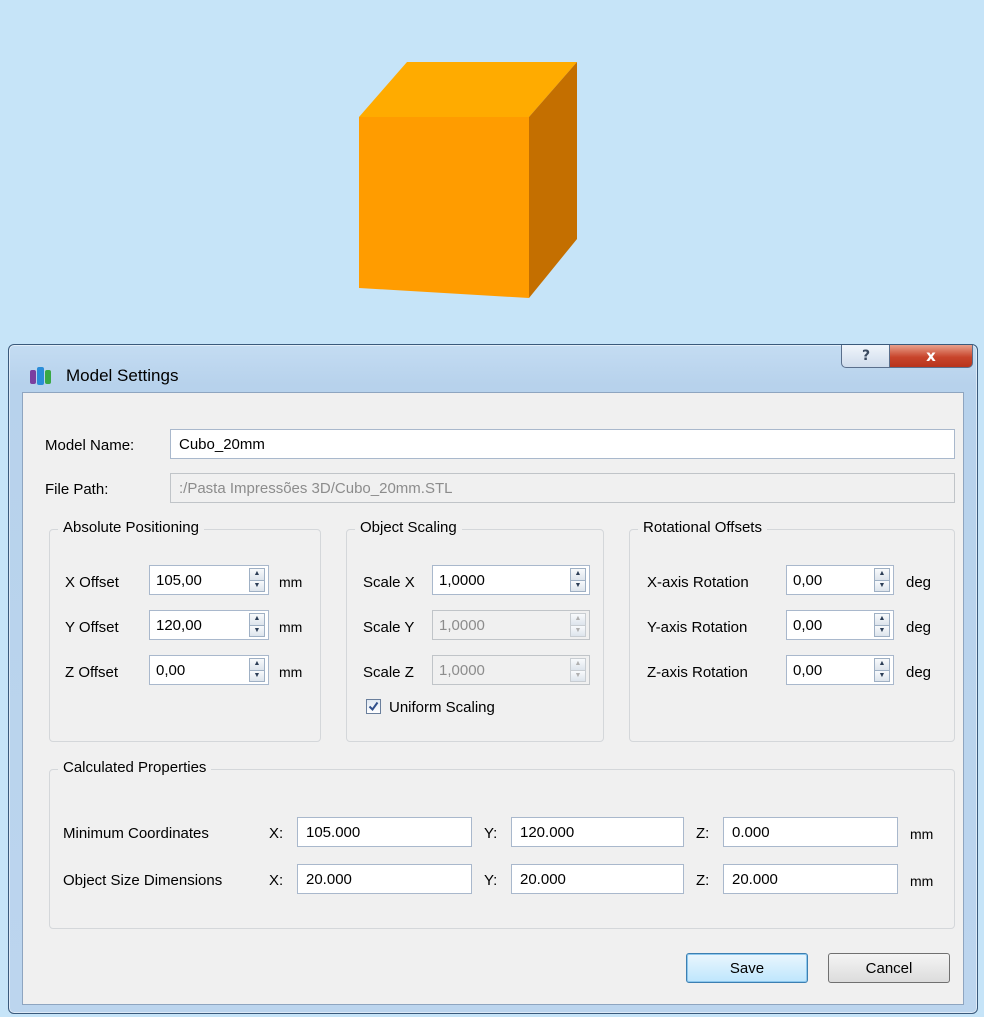  Describe the element at coordinates (388, 672) in the screenshot. I see `scale-z-label: Scale Z` at that location.